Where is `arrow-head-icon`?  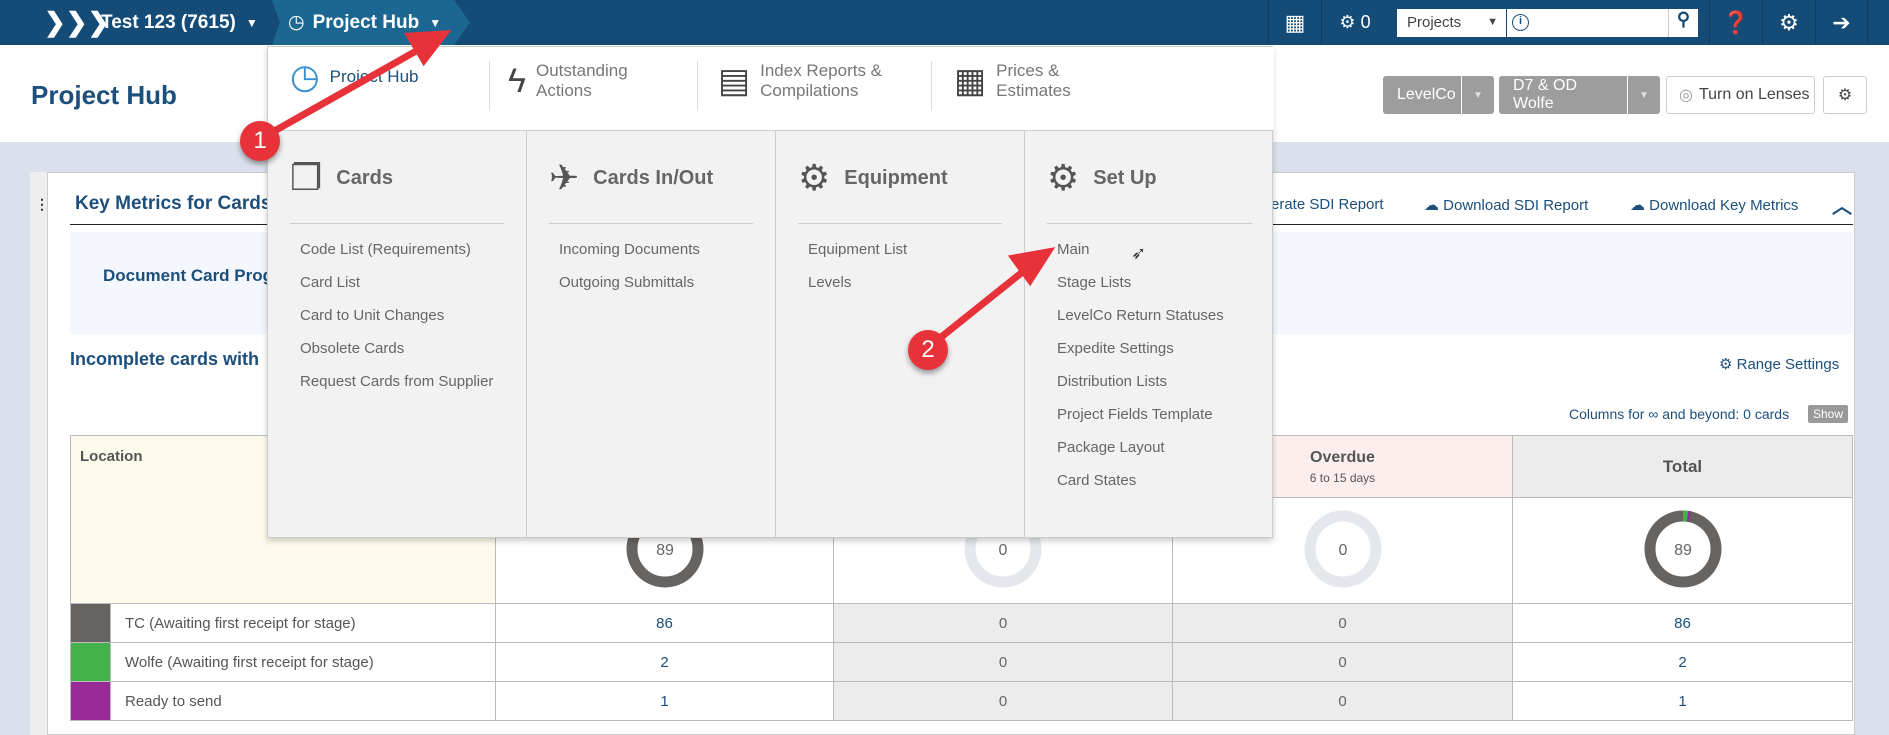 arrow-head-icon is located at coordinates (428, 48).